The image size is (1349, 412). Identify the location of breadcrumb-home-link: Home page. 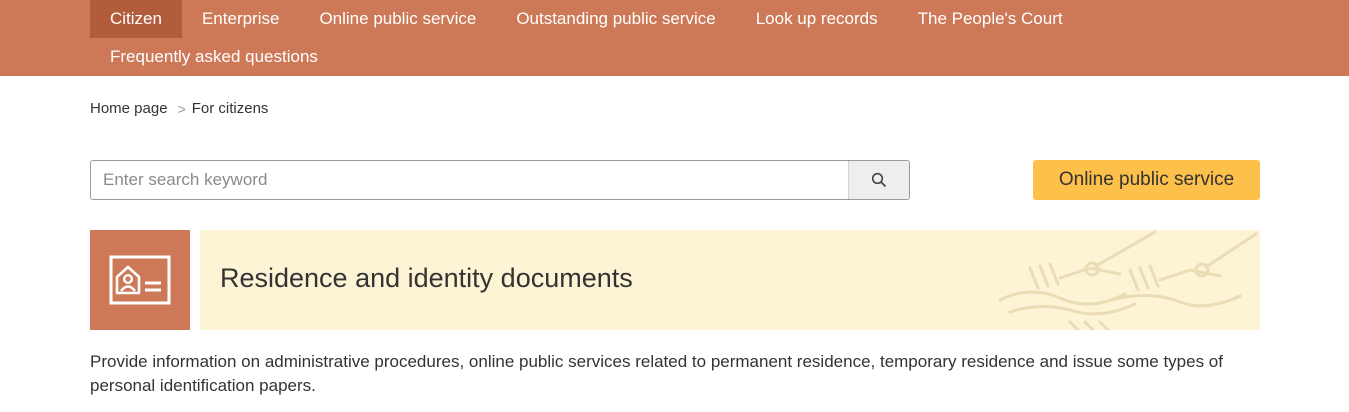
(129, 108).